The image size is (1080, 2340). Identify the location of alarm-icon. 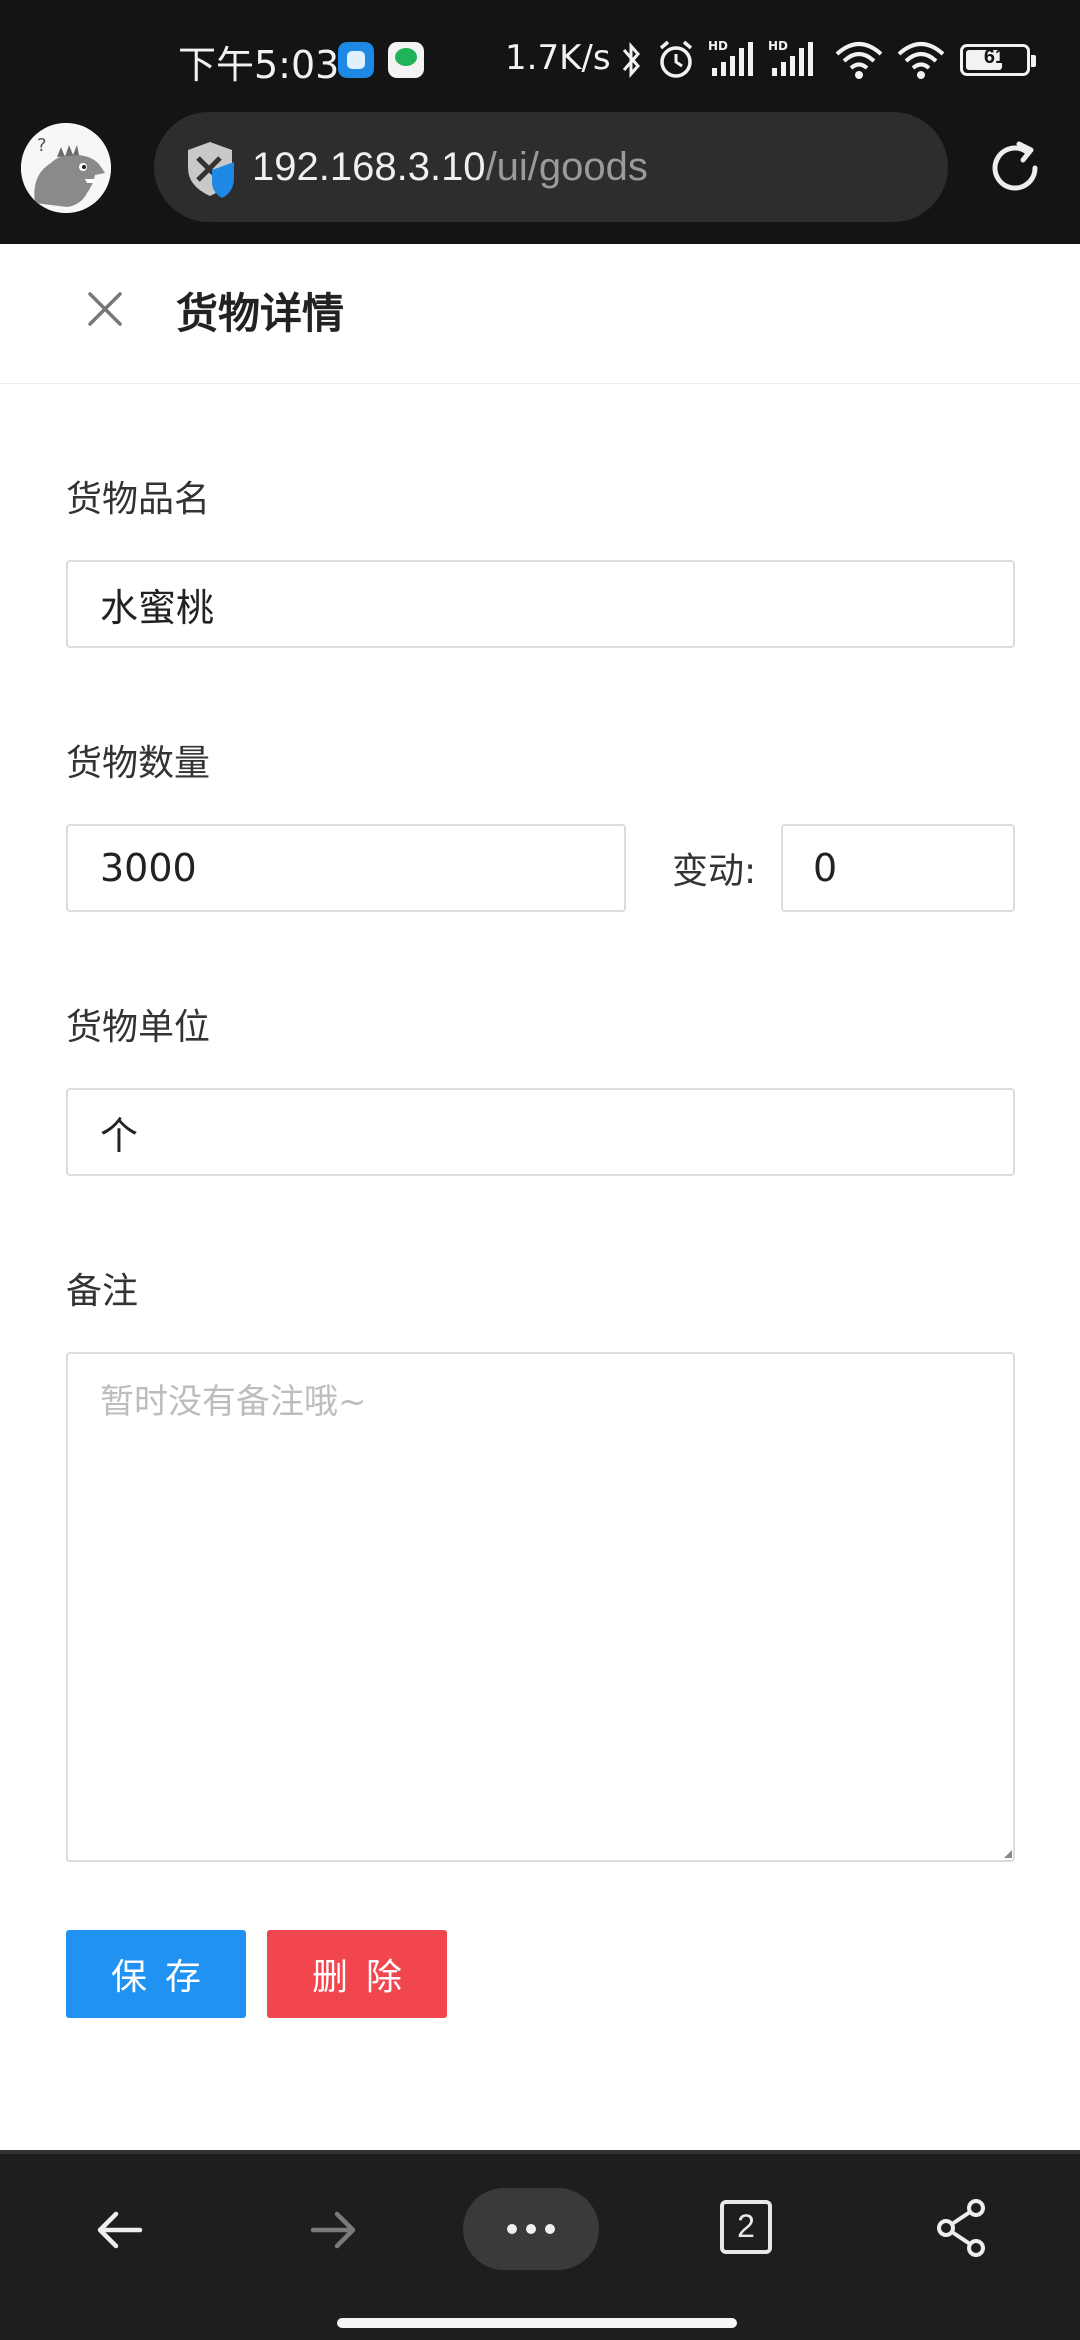
(676, 59).